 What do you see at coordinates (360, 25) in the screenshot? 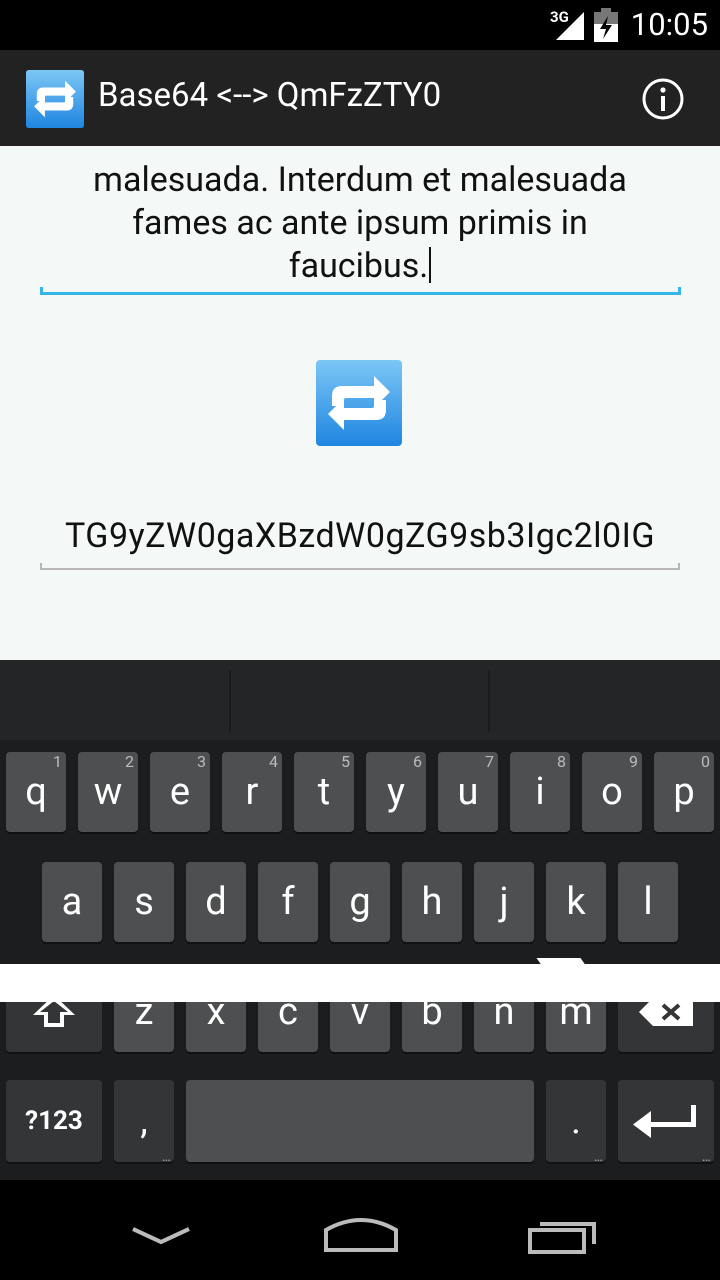
I see `status-bar: 3G 10:05` at bounding box center [360, 25].